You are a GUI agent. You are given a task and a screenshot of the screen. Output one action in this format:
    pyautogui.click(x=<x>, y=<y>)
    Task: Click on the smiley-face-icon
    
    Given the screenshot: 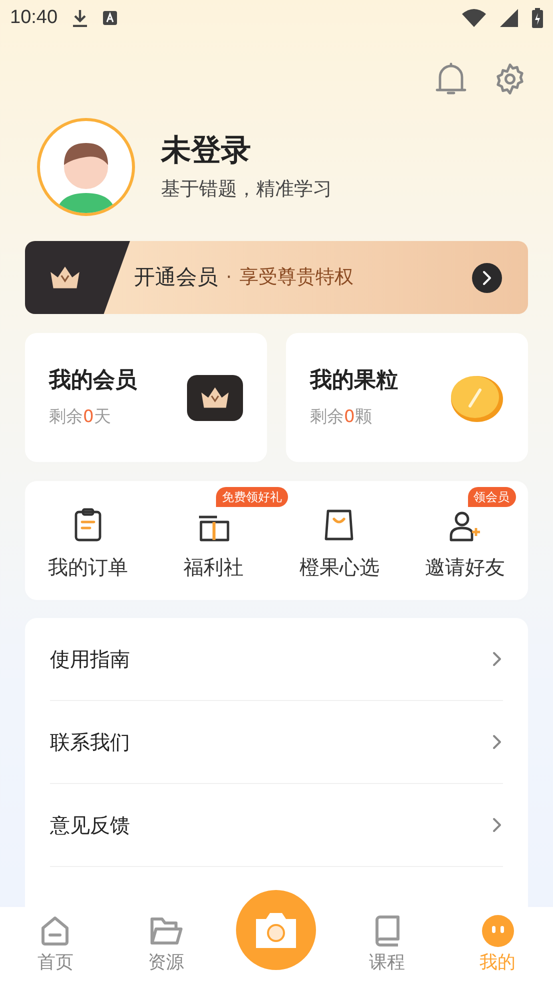 What is the action you would take?
    pyautogui.click(x=498, y=931)
    